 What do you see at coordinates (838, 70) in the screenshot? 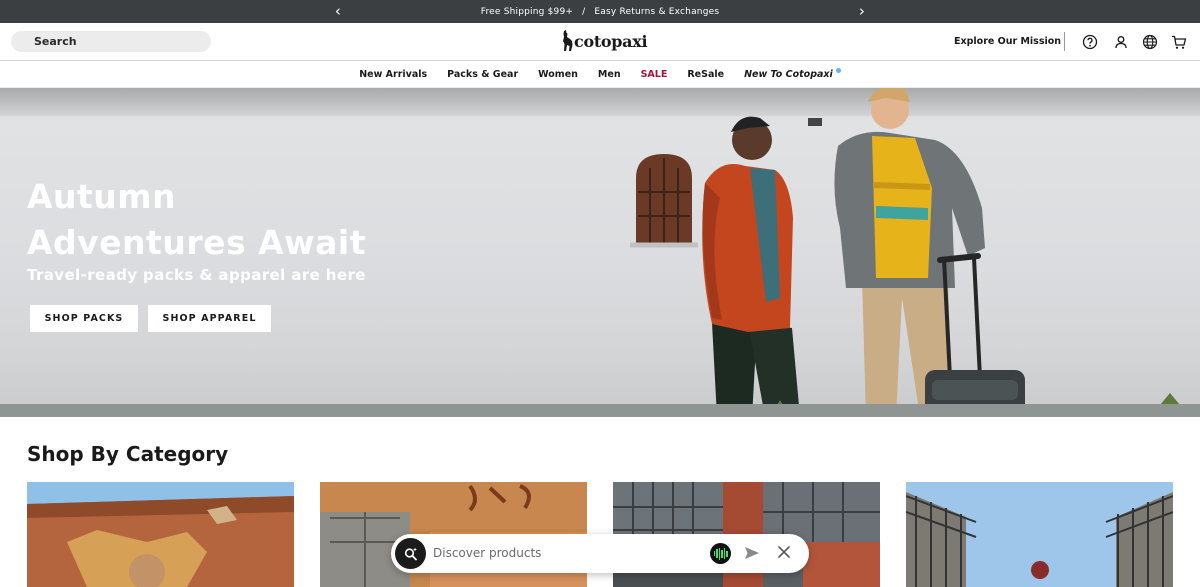
I see `new-indicator-dot` at bounding box center [838, 70].